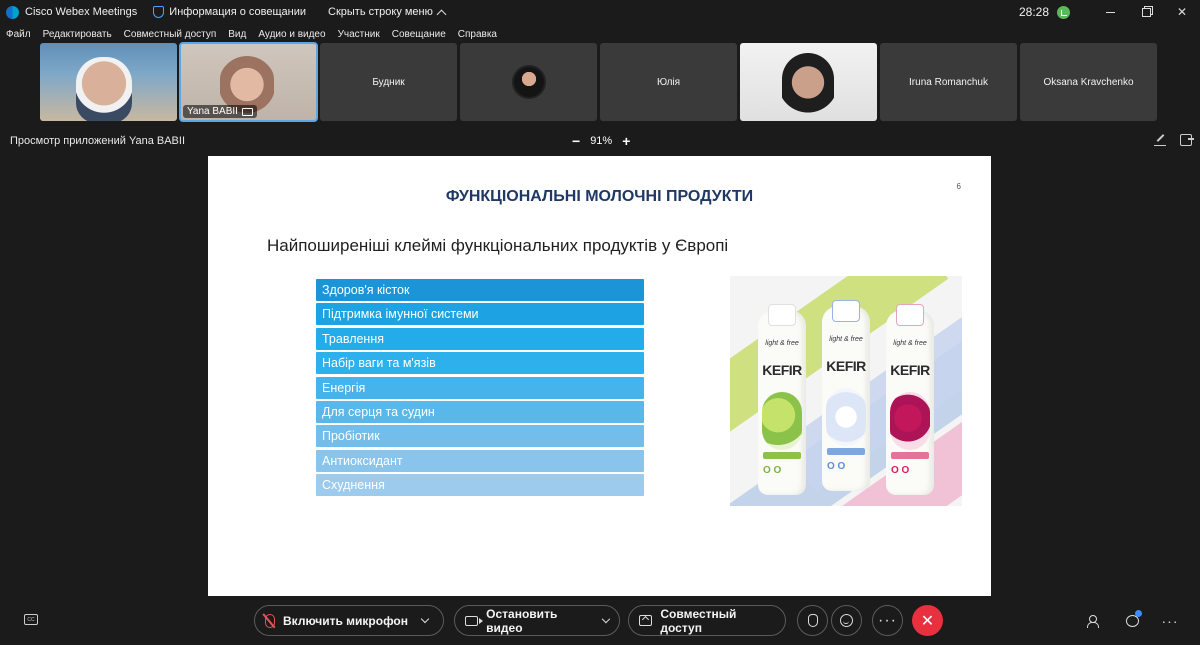  I want to click on slide-title: ФУНКЦІОНАЛЬНІ МОЛОЧНІ ПРОДУКТИ, so click(599, 196).